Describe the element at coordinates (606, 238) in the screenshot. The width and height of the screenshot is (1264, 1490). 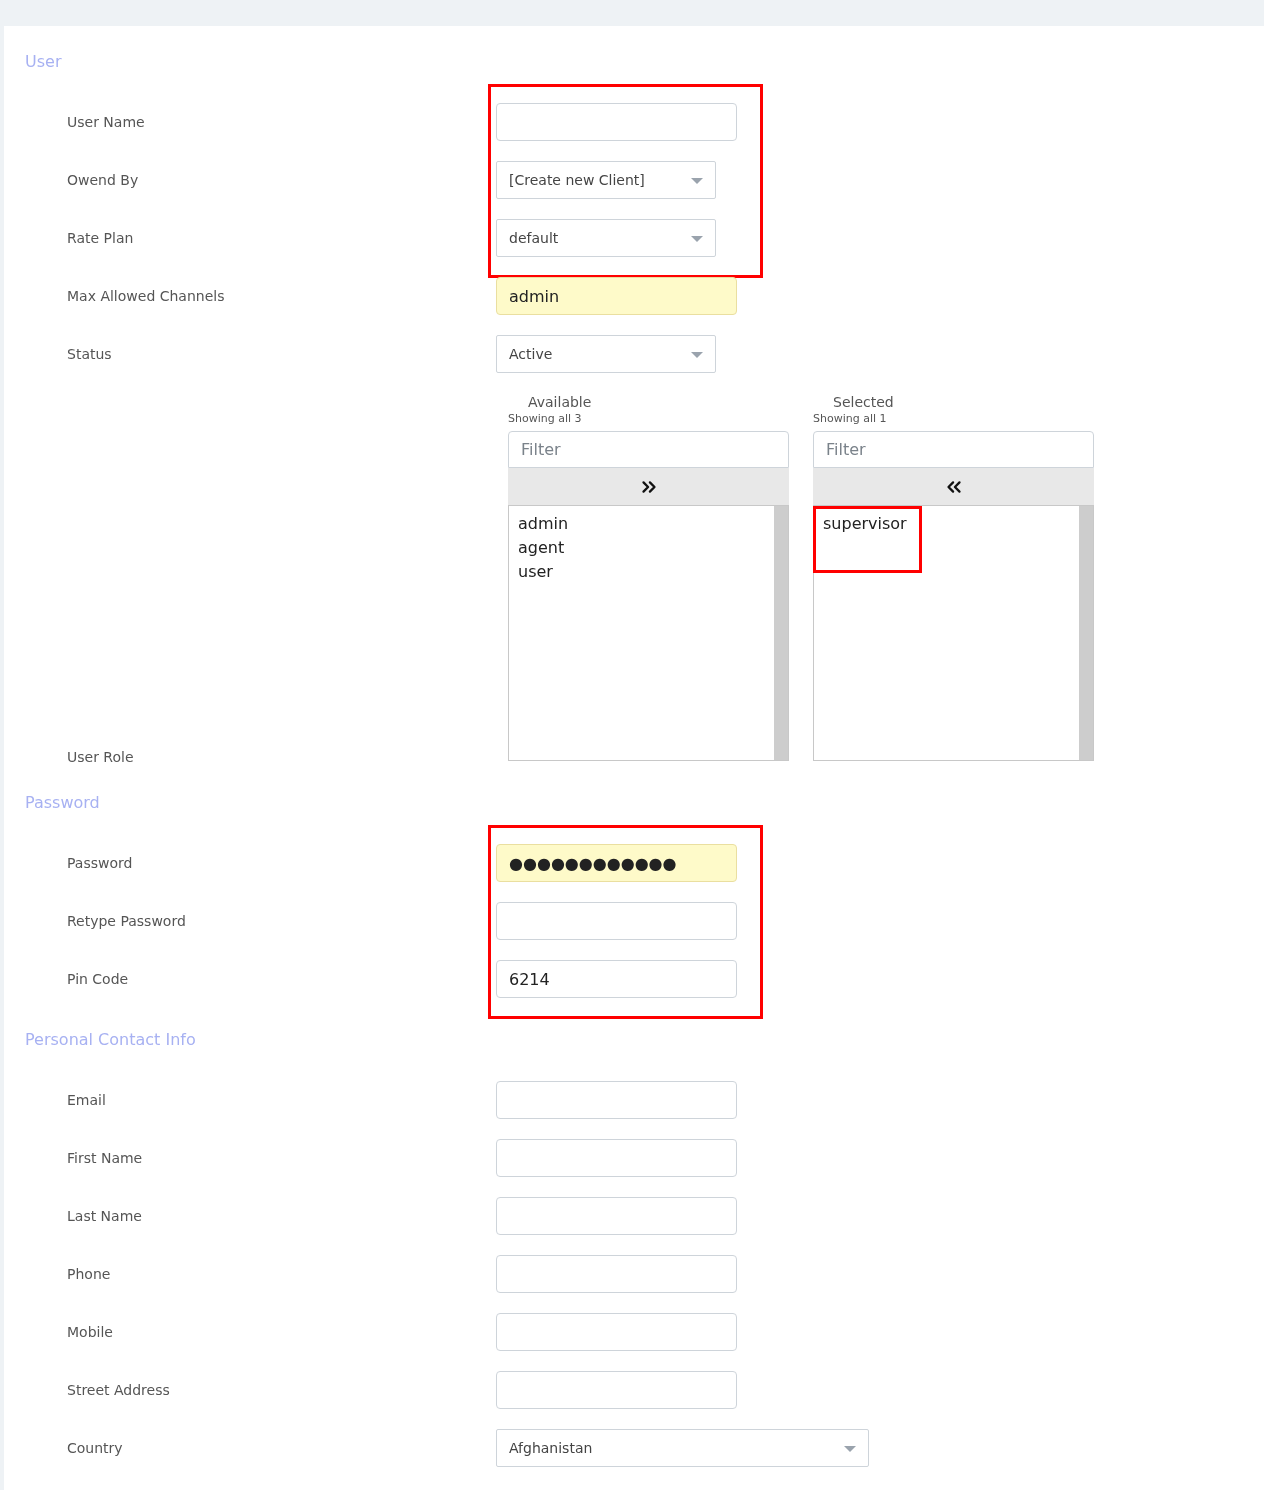
I see `select-field: default` at that location.